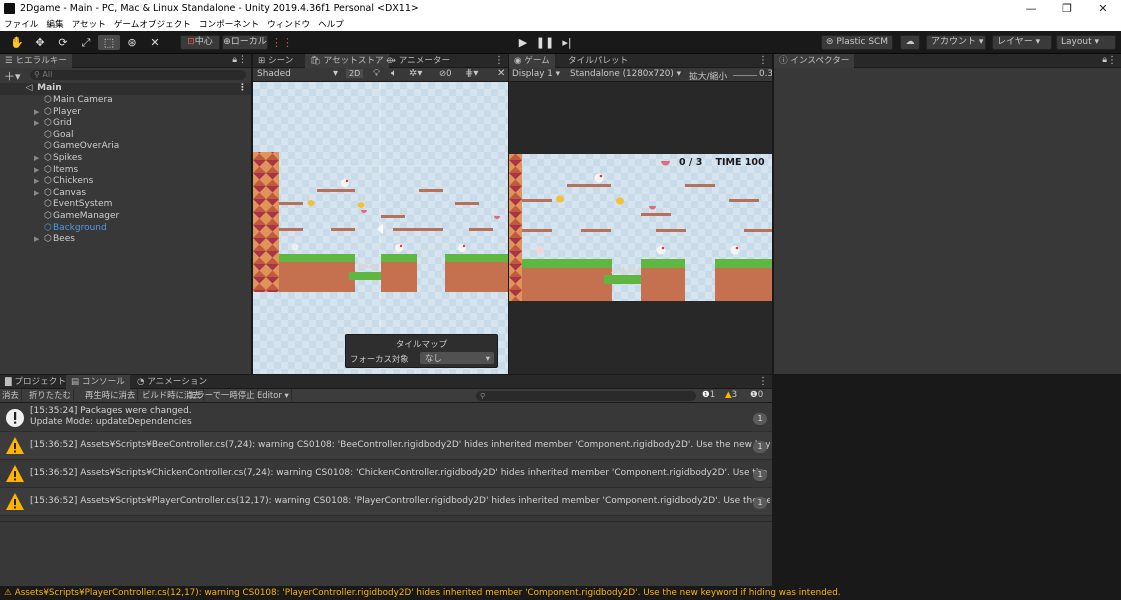  I want to click on tab-console: ▤ コンソール, so click(98, 382).